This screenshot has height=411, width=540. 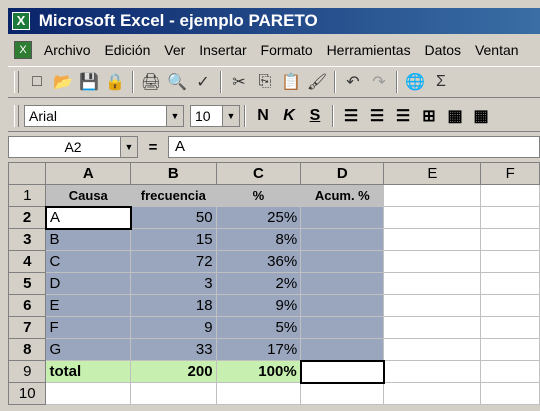 I want to click on hyperlink-icon: 🌐, so click(x=415, y=82).